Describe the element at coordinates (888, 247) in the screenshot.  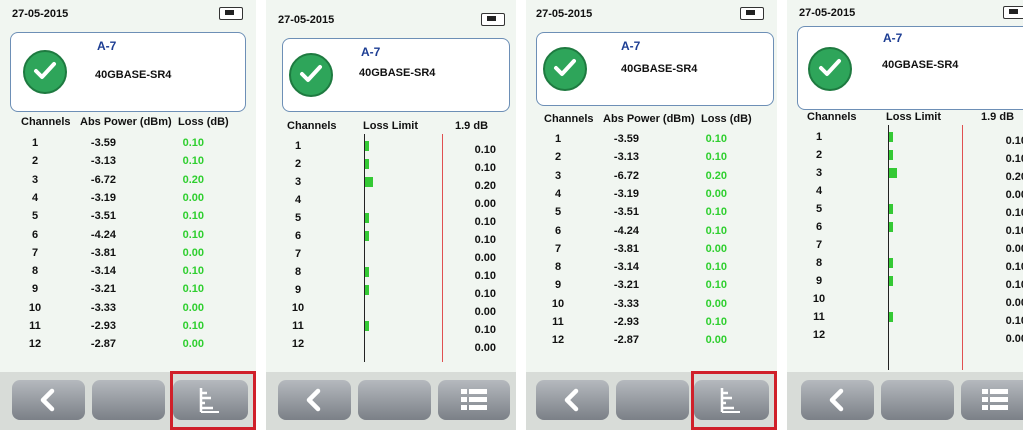
I see `graph-axis` at that location.